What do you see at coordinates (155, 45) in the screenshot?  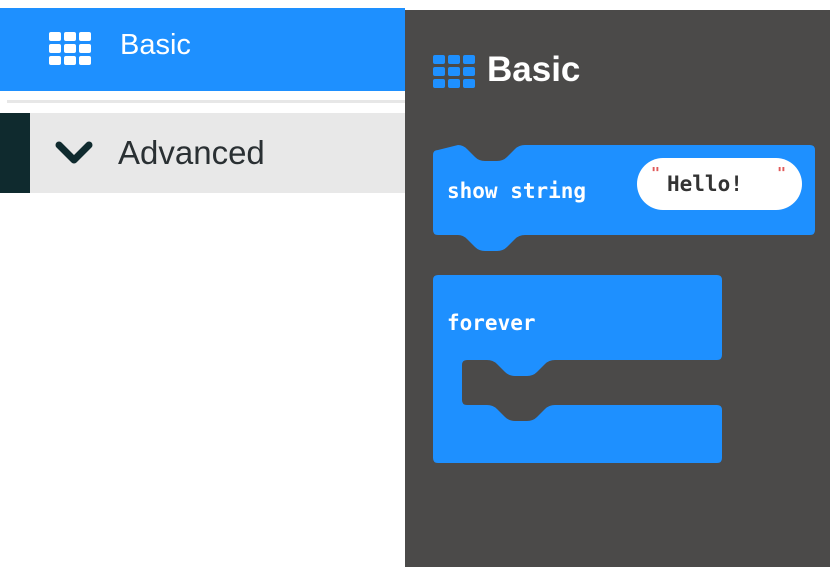 I see `category-basic-label: Basic` at bounding box center [155, 45].